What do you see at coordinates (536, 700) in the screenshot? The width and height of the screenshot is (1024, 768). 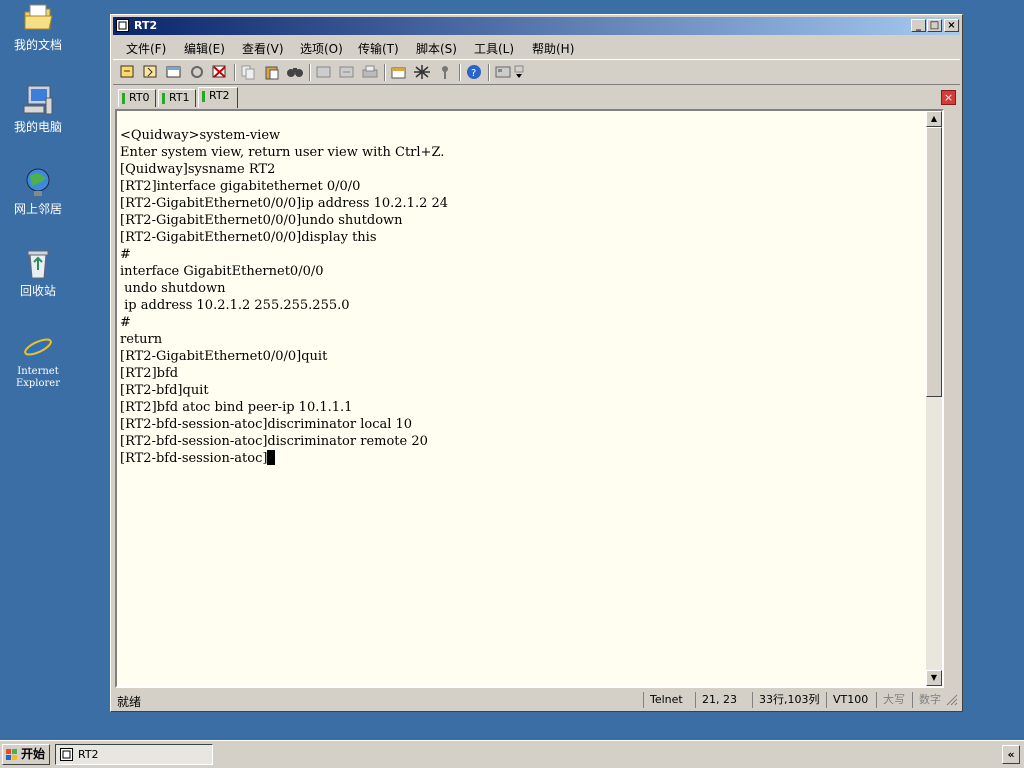 I see `statusbar: 就绪 Telnet 21, 23 33行,103列 VT100 大写 数字` at bounding box center [536, 700].